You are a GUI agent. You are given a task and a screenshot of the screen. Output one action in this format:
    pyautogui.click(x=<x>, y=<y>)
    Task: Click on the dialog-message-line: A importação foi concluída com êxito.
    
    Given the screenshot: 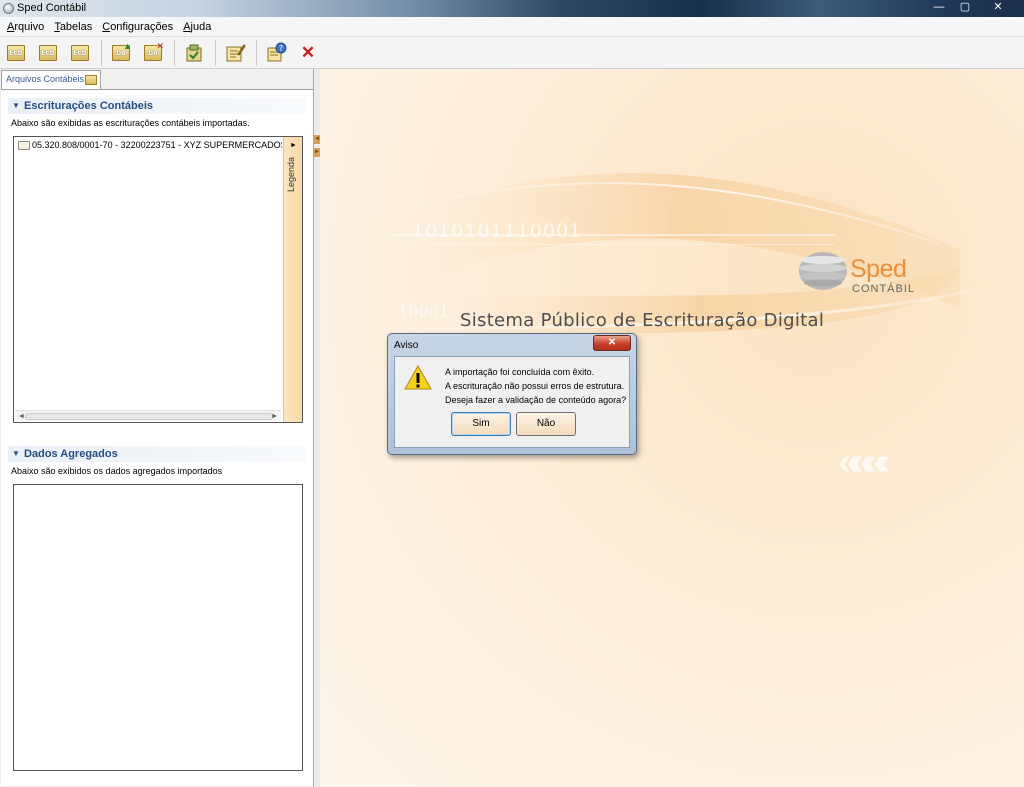 What is the action you would take?
    pyautogui.click(x=520, y=372)
    